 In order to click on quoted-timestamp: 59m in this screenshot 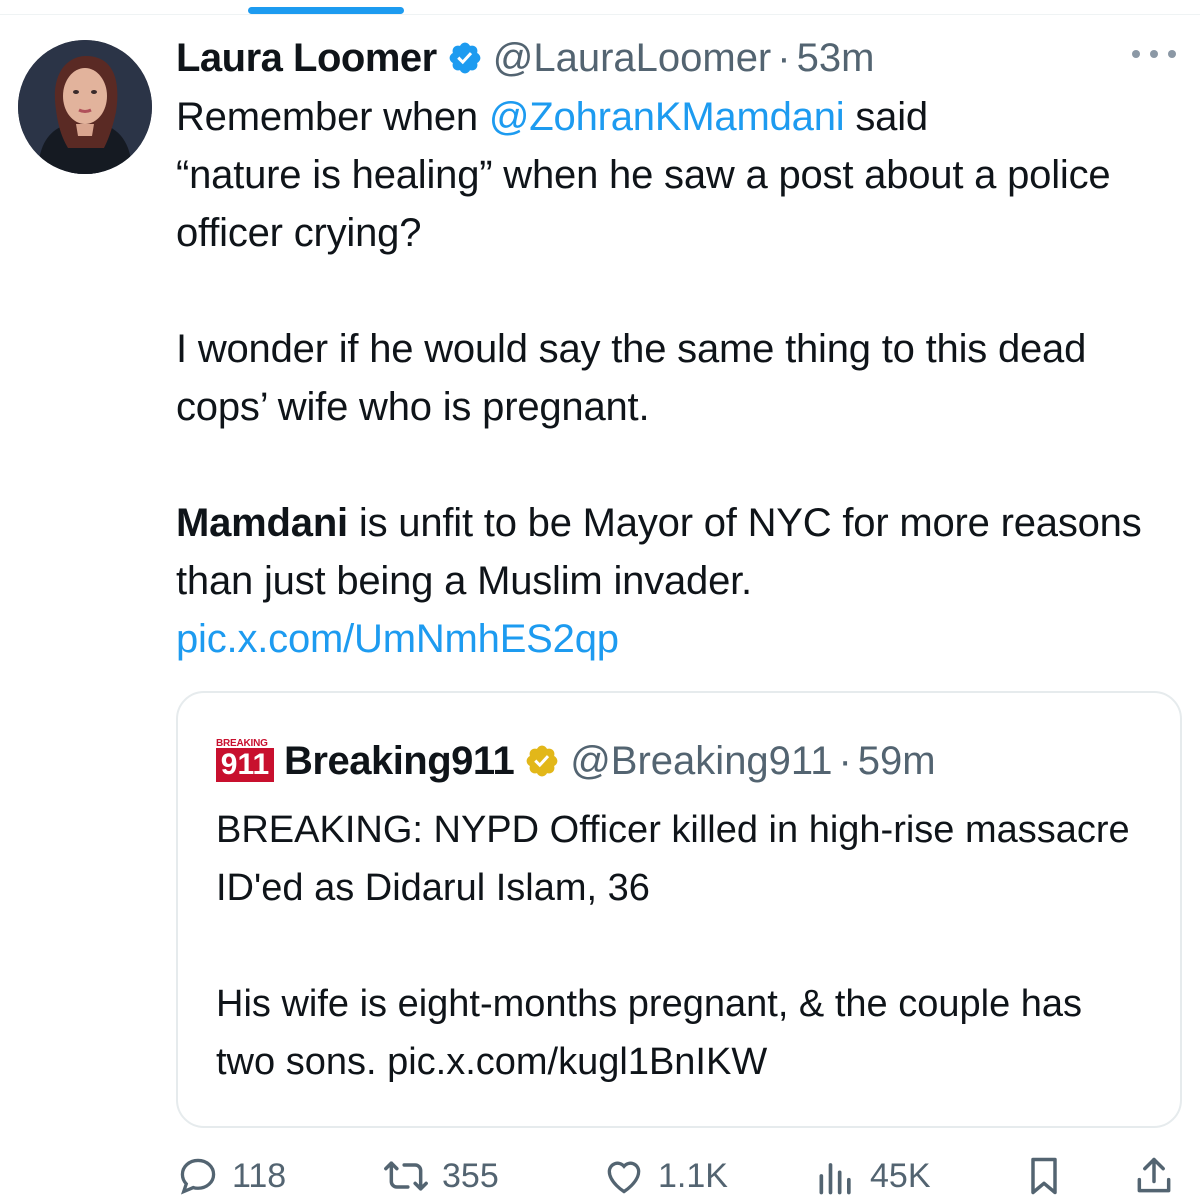, I will do `click(897, 761)`.